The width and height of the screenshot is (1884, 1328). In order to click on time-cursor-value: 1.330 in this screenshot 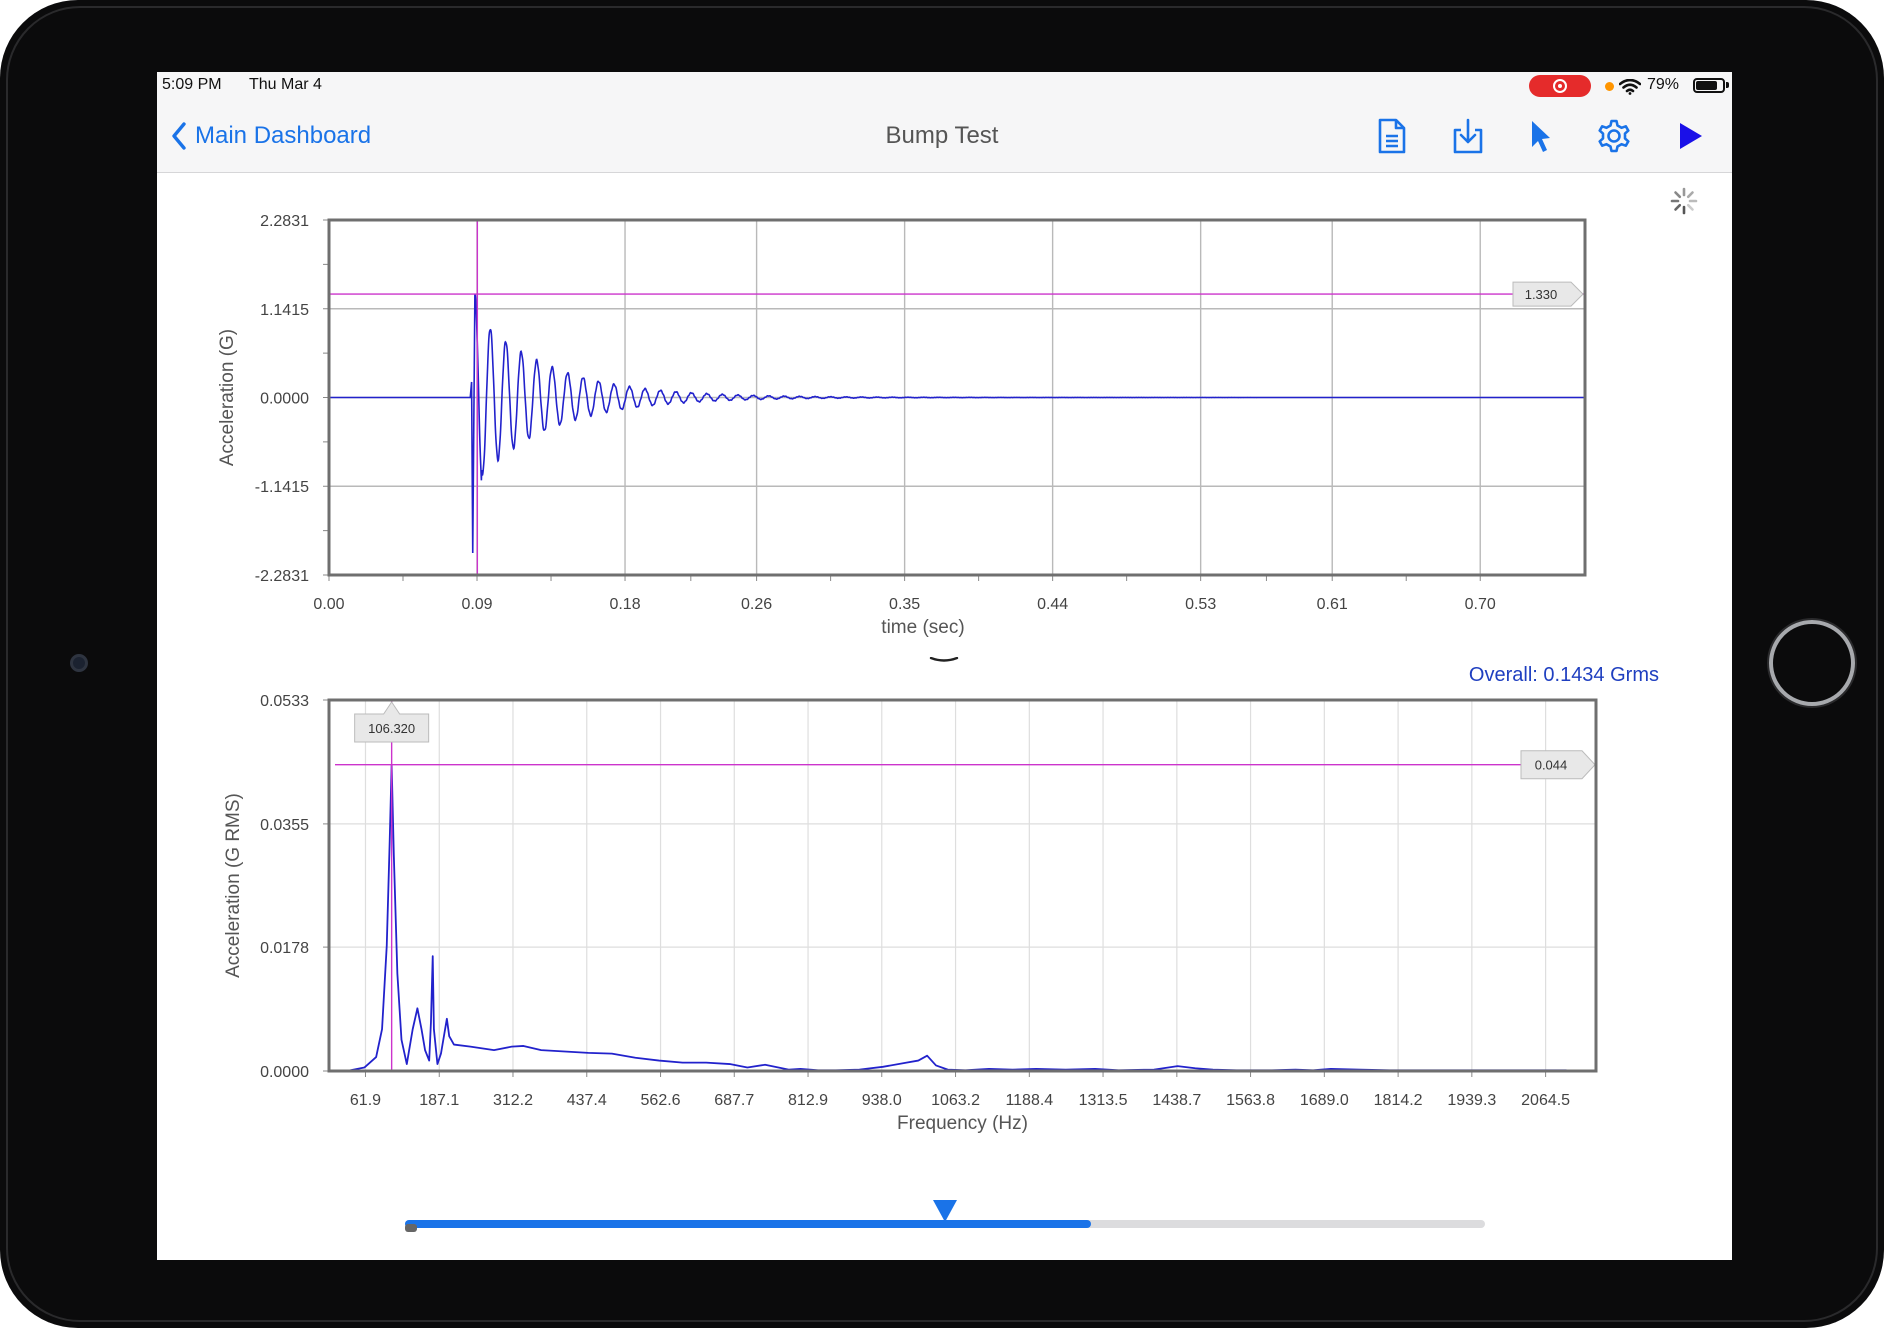, I will do `click(1541, 294)`.